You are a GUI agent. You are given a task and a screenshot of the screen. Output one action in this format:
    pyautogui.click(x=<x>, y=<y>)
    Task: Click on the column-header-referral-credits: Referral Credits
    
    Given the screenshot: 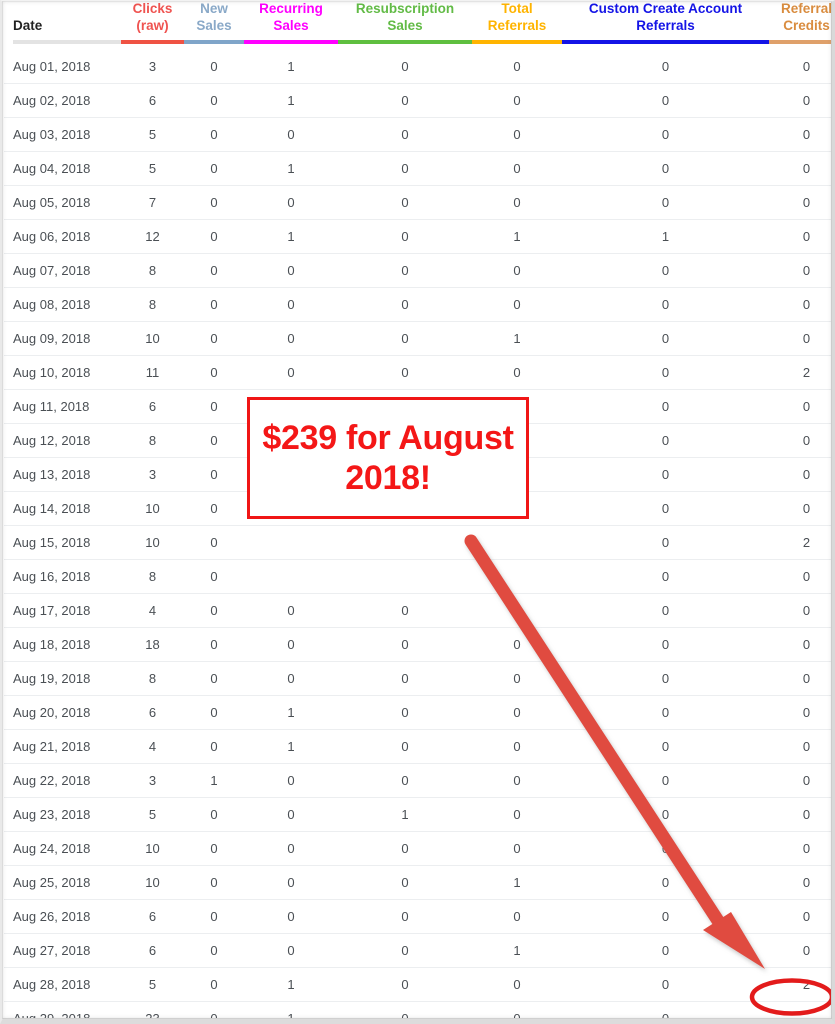 What is the action you would take?
    pyautogui.click(x=802, y=25)
    